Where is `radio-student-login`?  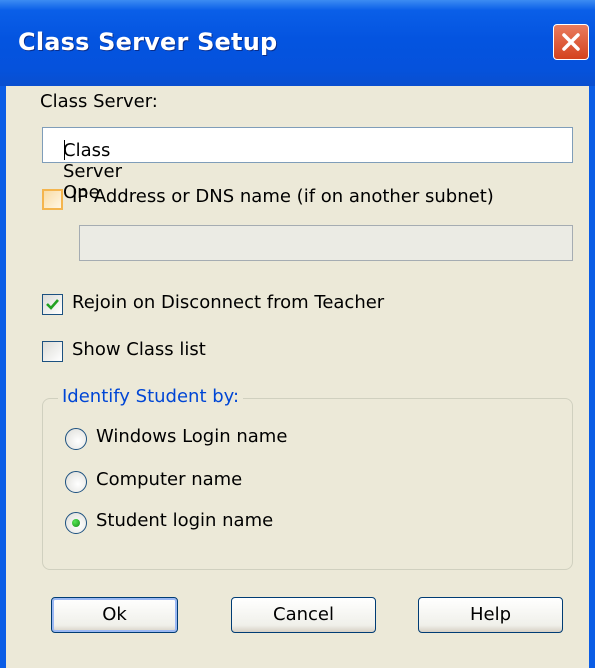
radio-student-login is located at coordinates (76, 523).